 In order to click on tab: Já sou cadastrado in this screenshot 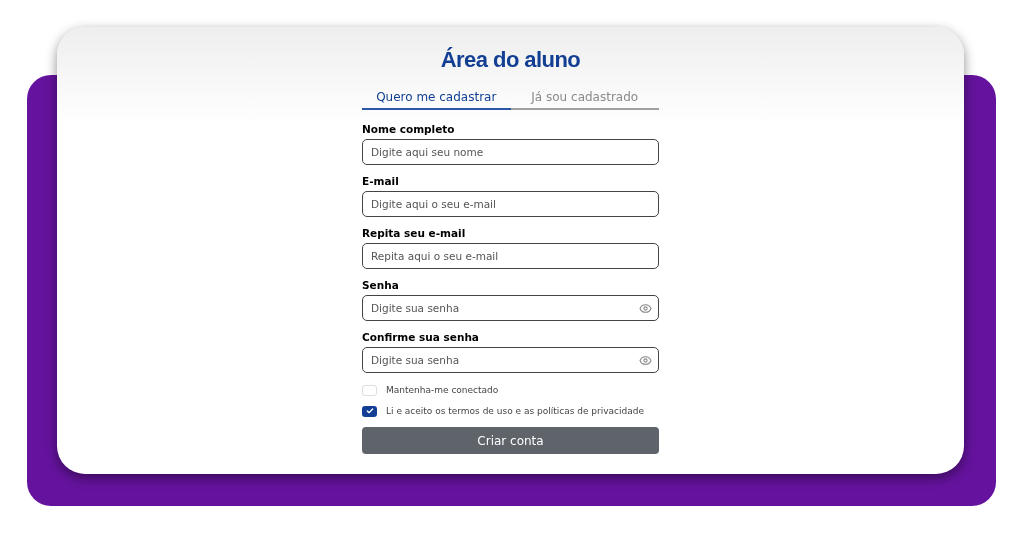, I will do `click(584, 97)`.